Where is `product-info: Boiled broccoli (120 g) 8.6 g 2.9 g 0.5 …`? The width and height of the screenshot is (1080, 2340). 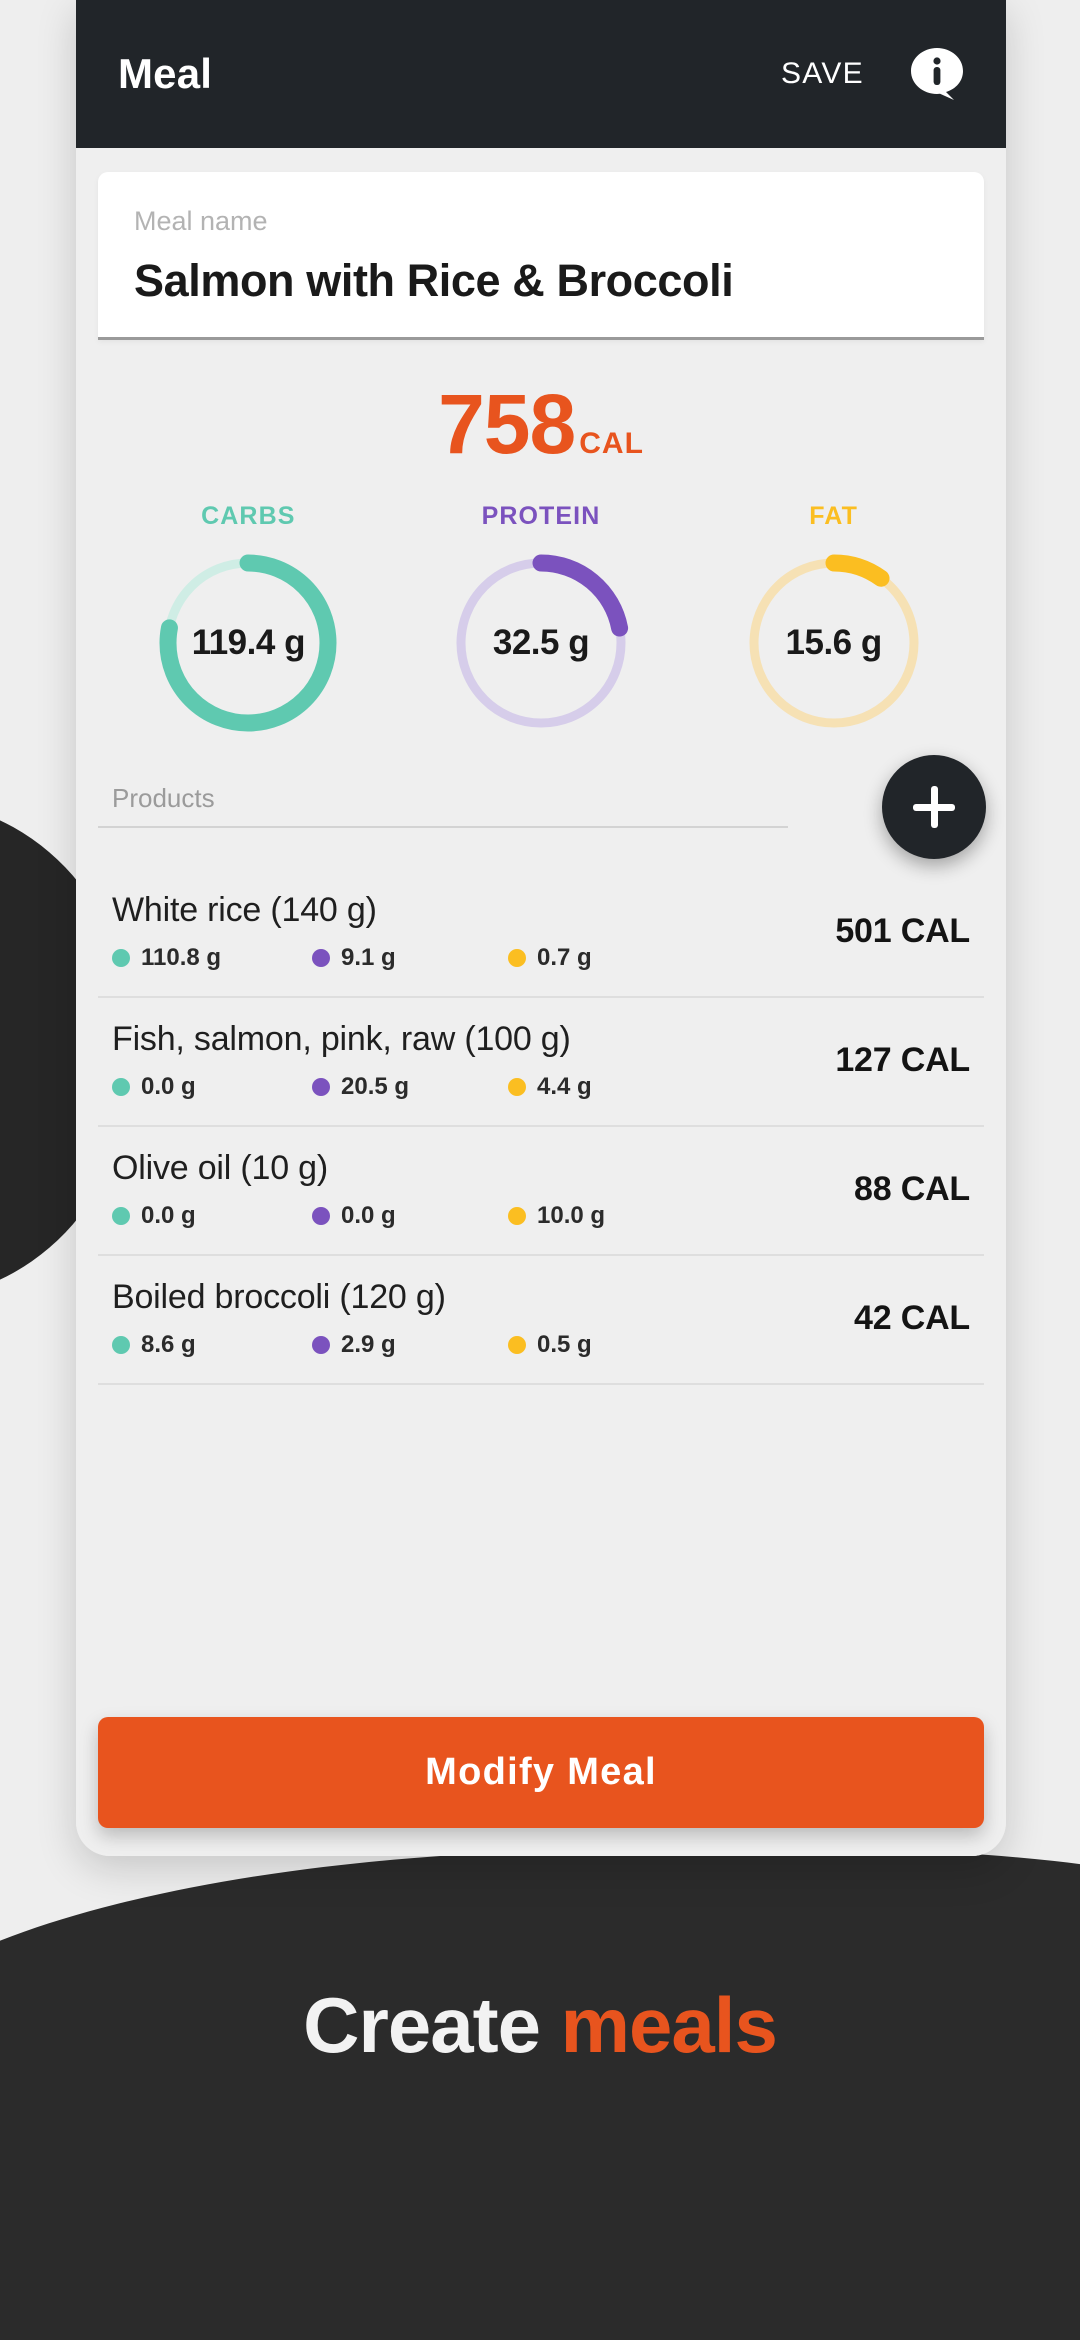
product-info: Boiled broccoli (120 g) 8.6 g 2.9 g 0.5 … is located at coordinates (483, 1318).